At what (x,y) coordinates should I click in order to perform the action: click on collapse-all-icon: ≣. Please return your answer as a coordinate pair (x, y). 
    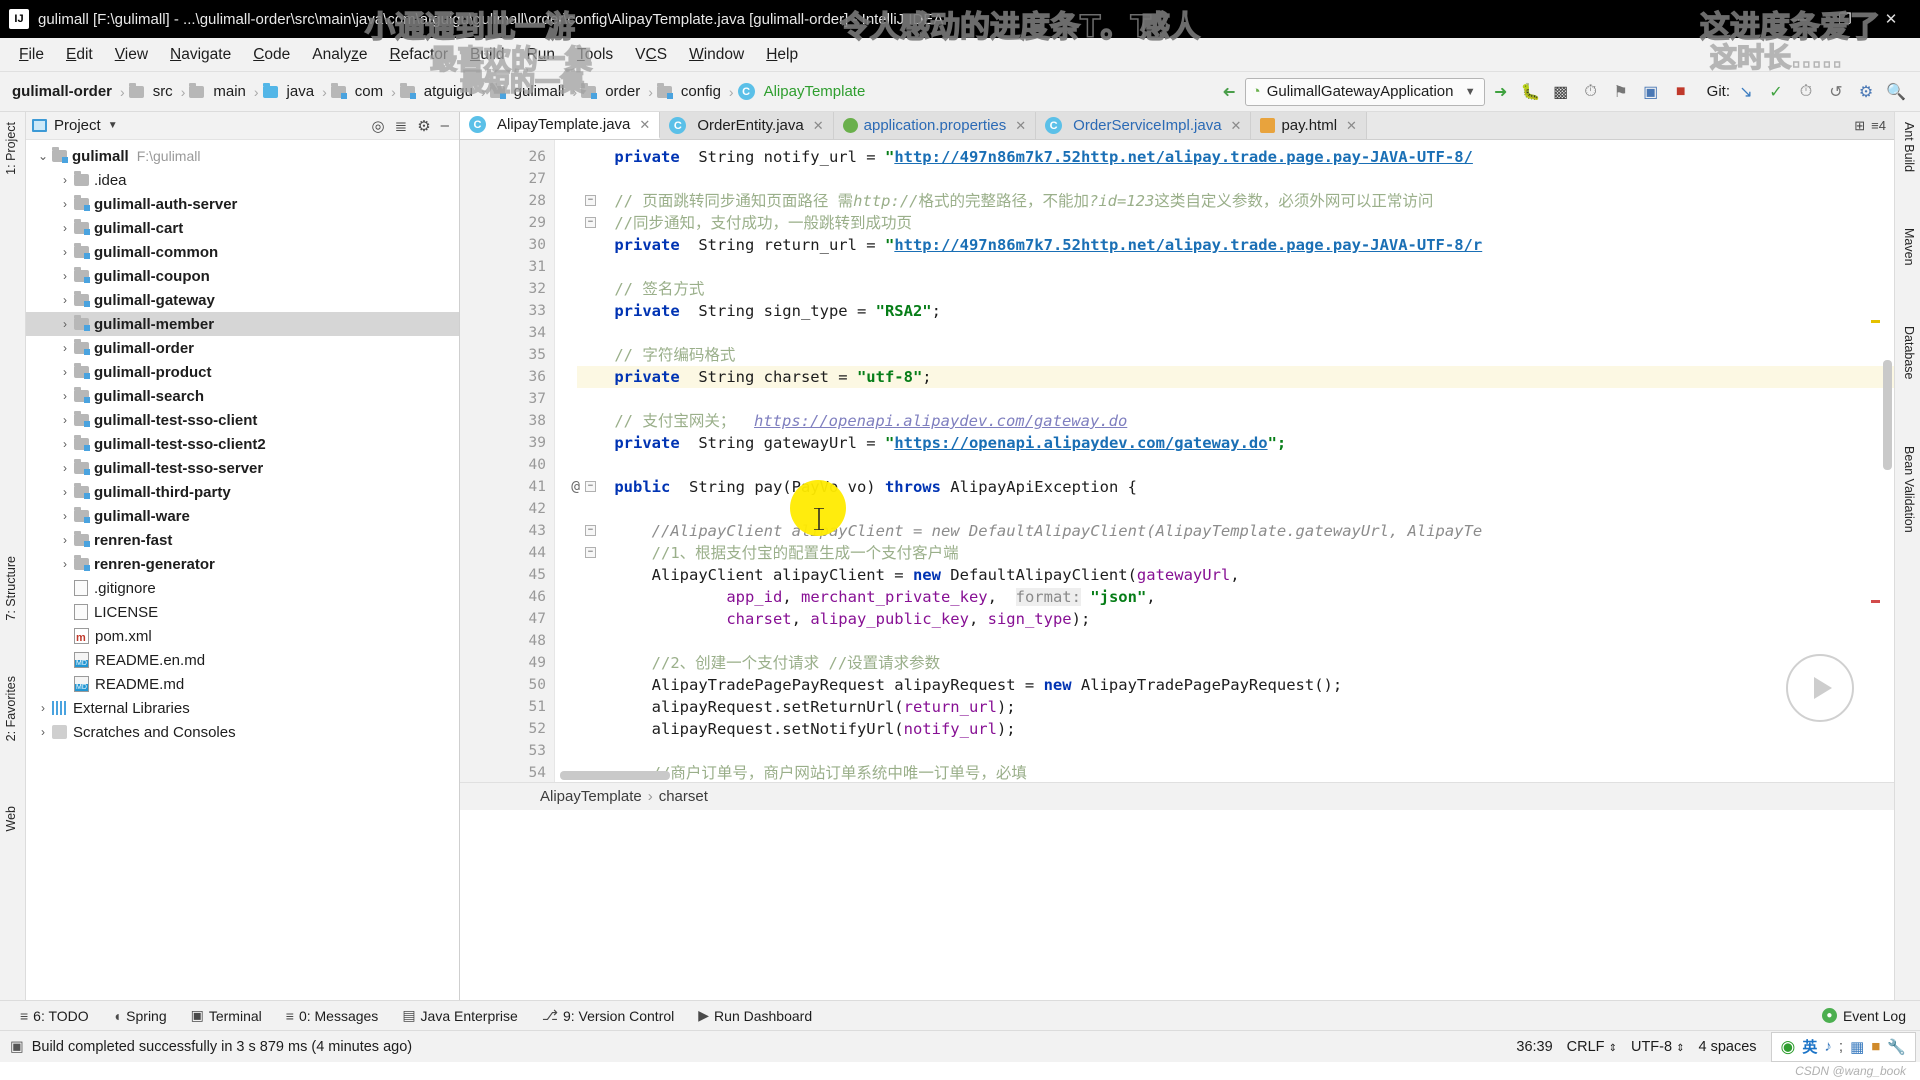
    Looking at the image, I should click on (401, 126).